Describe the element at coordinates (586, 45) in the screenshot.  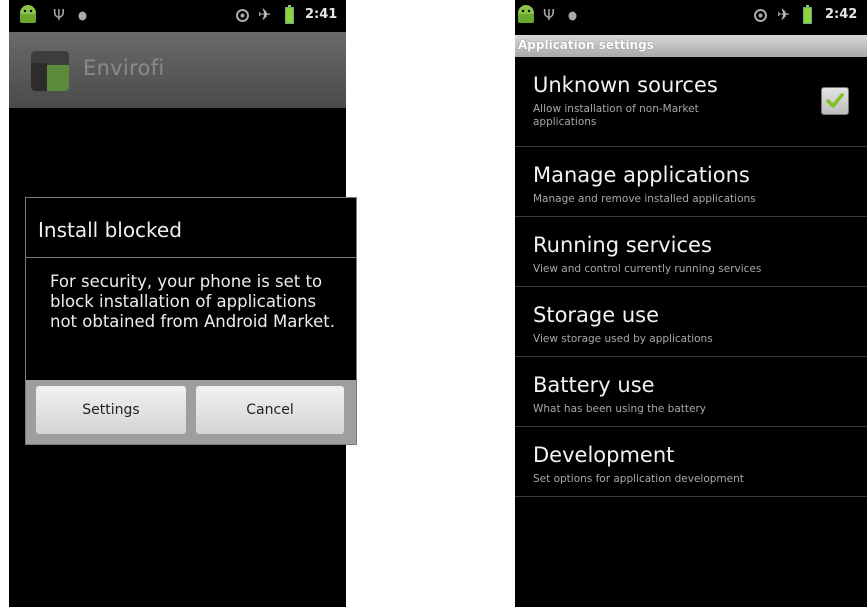
I see `settings-header-title: Application settings` at that location.